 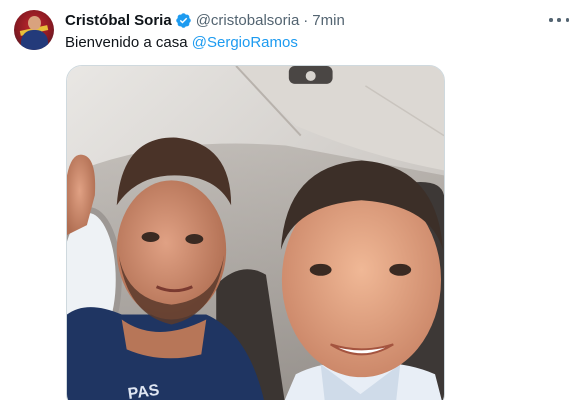 What do you see at coordinates (248, 20) in the screenshot?
I see `author-handle: @cristobalsoria` at bounding box center [248, 20].